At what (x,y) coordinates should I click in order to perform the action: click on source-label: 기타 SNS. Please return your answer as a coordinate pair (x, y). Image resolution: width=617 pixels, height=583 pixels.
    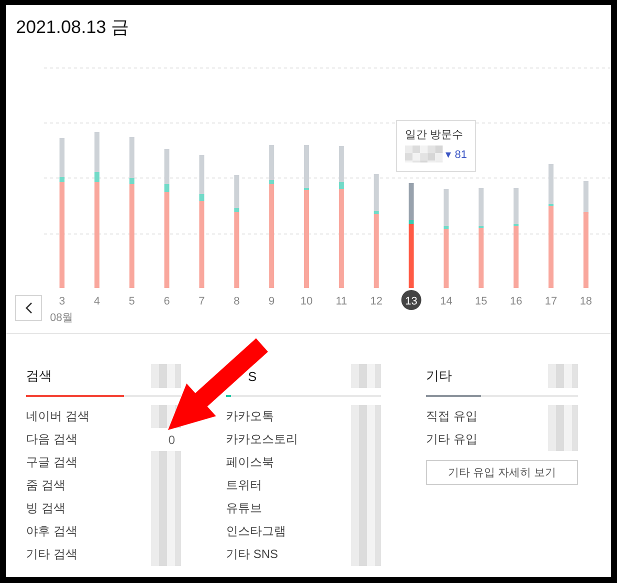
    Looking at the image, I should click on (252, 554).